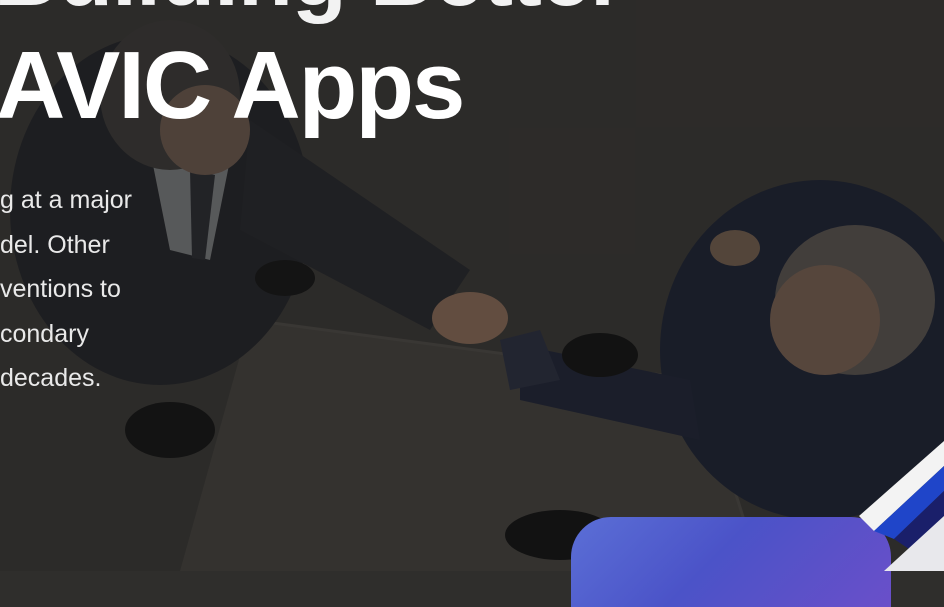 The height and width of the screenshot is (607, 944). What do you see at coordinates (66, 200) in the screenshot?
I see `hero-paragraph-line: g at a major` at bounding box center [66, 200].